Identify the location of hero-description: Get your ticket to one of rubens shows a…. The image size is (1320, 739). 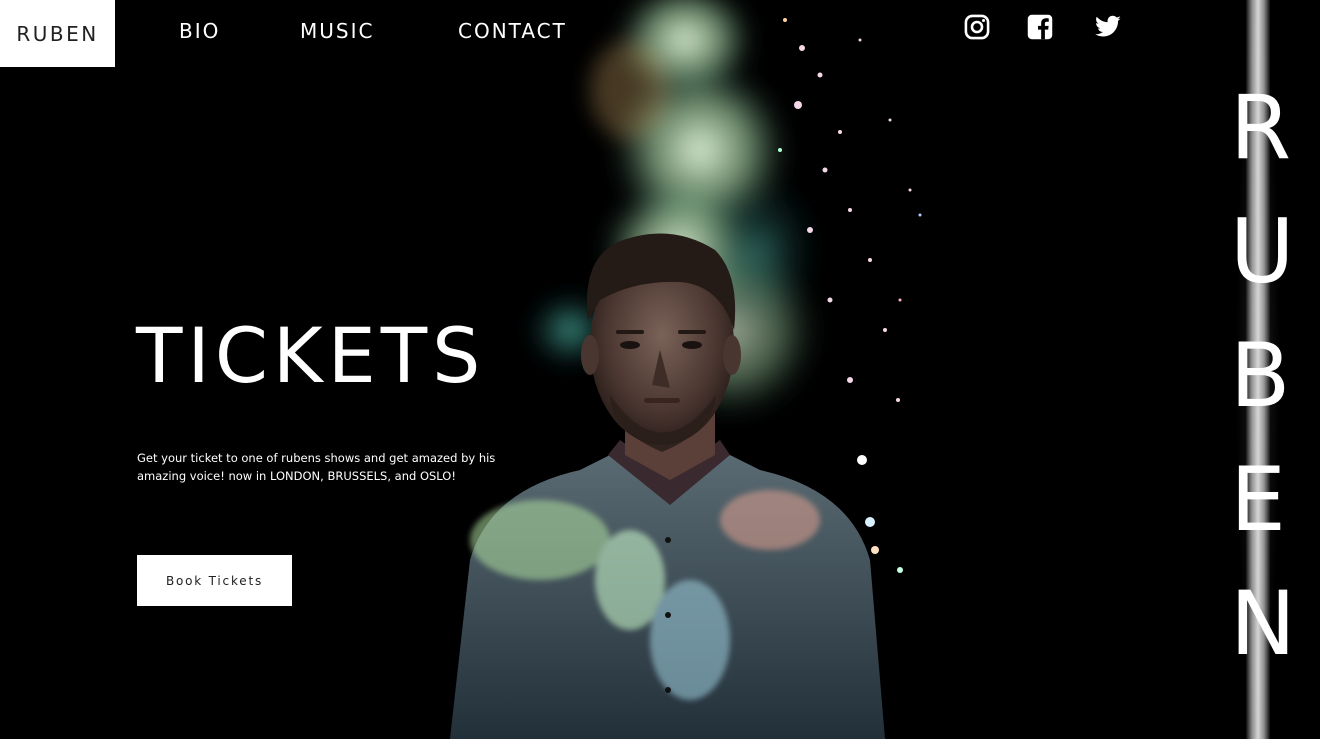
(316, 467).